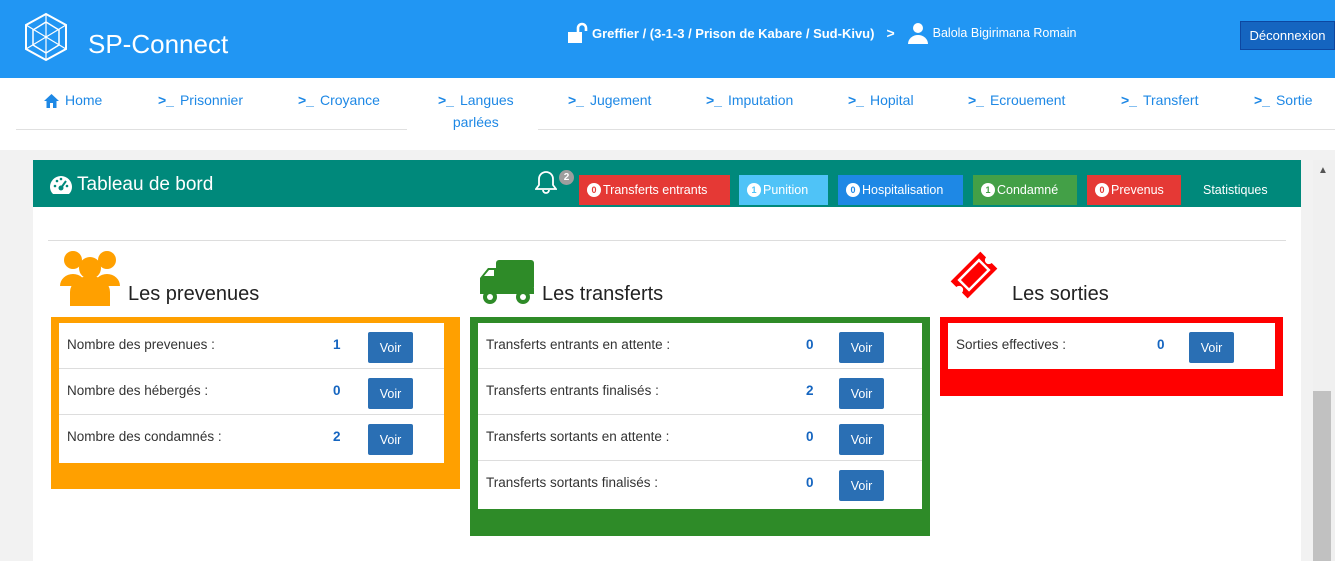 The image size is (1335, 561). I want to click on nav-croyance-label: Croyance, so click(349, 100).